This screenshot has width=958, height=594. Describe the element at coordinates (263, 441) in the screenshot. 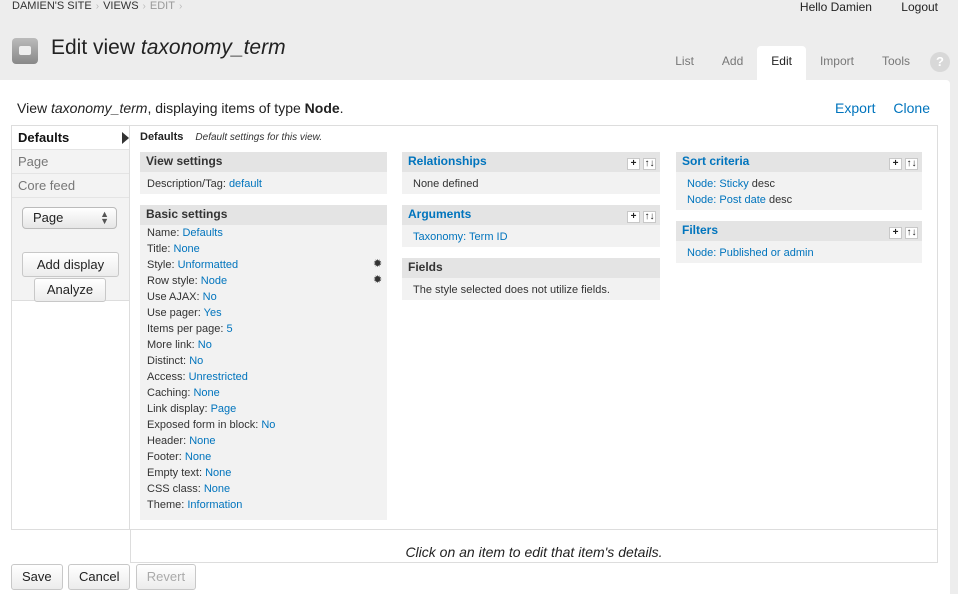

I see `setting-row-header: Header: None` at that location.